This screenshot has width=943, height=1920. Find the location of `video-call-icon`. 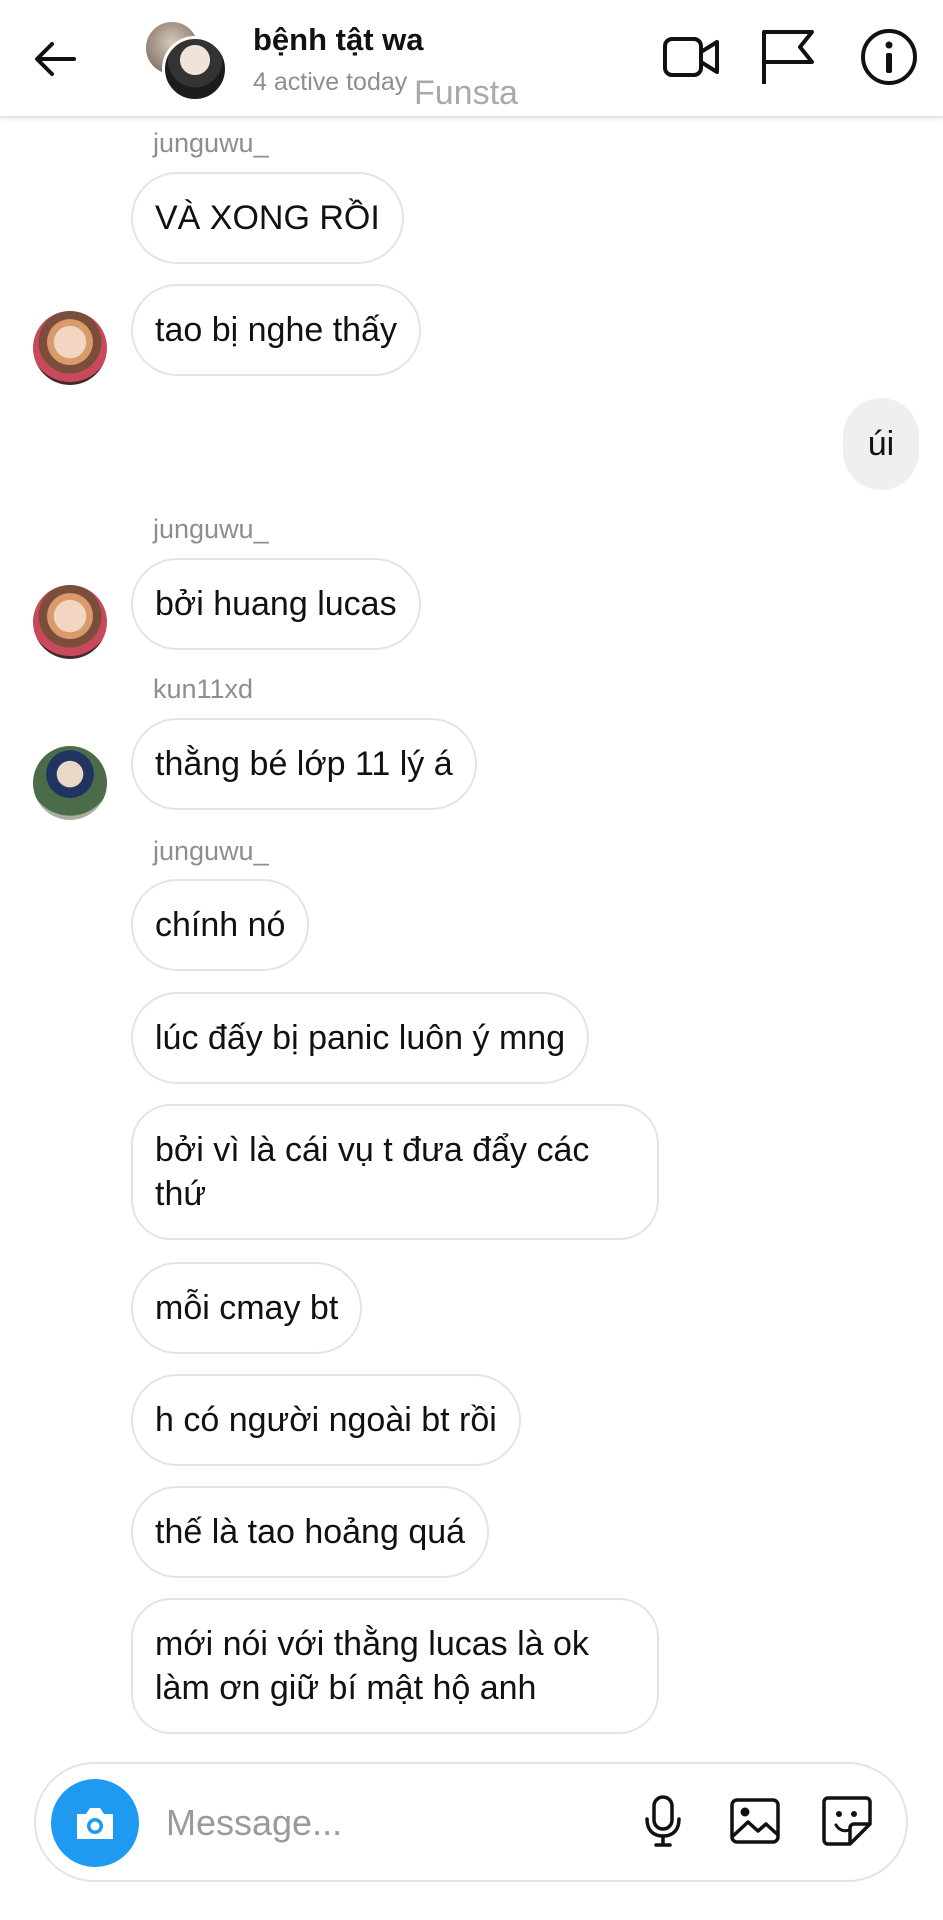

video-call-icon is located at coordinates (691, 57).